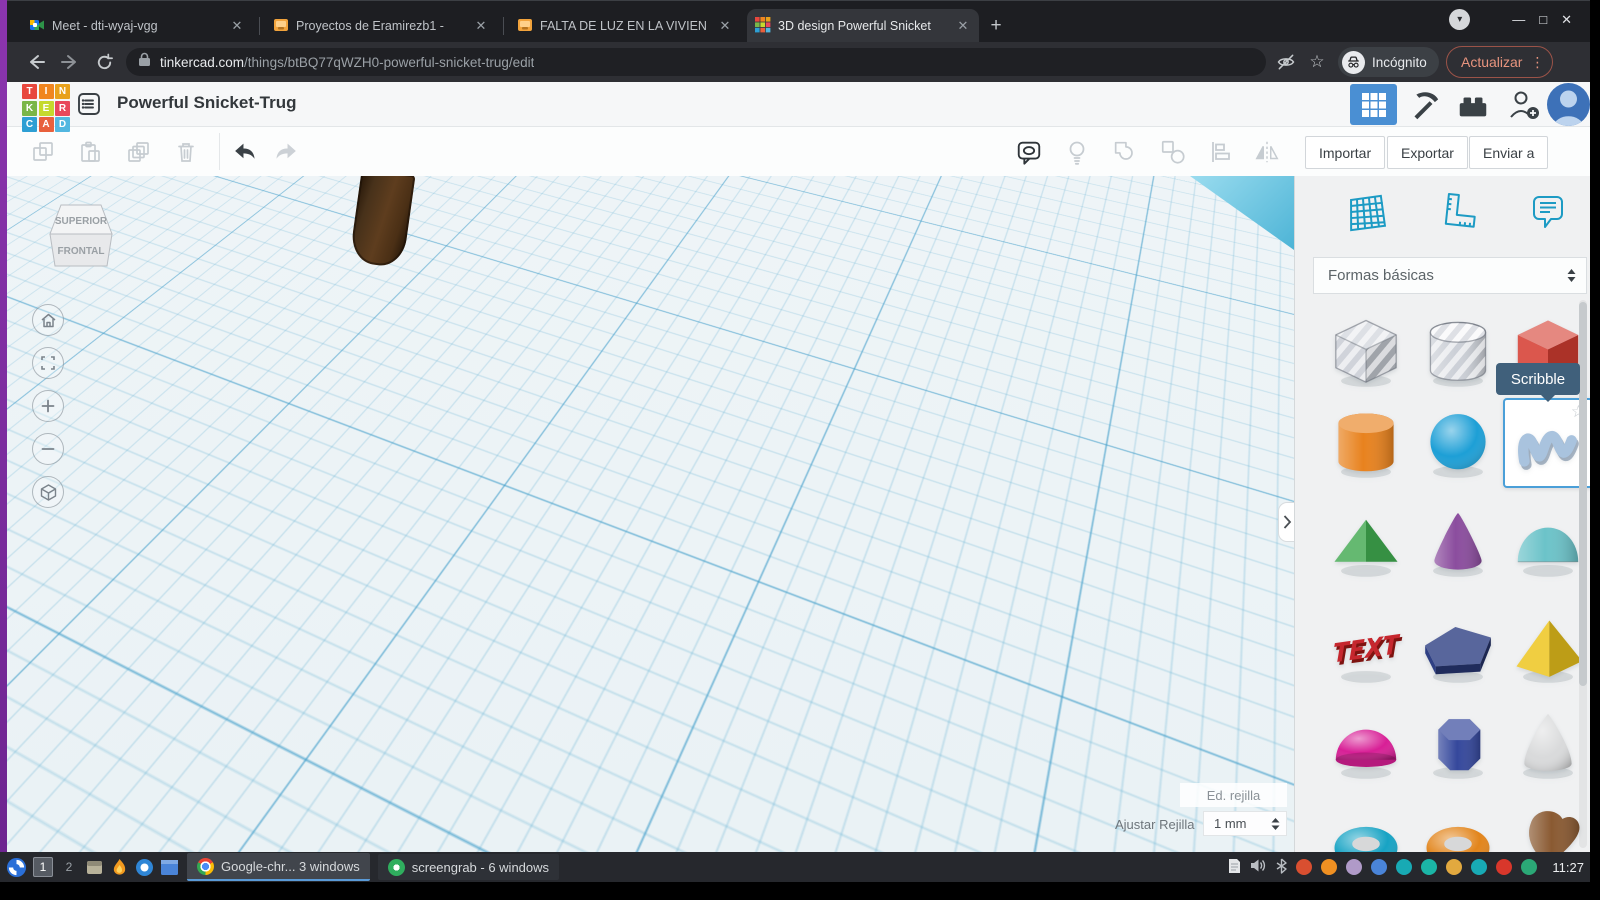  Describe the element at coordinates (1286, 62) in the screenshot. I see `eye-off-icon` at that location.